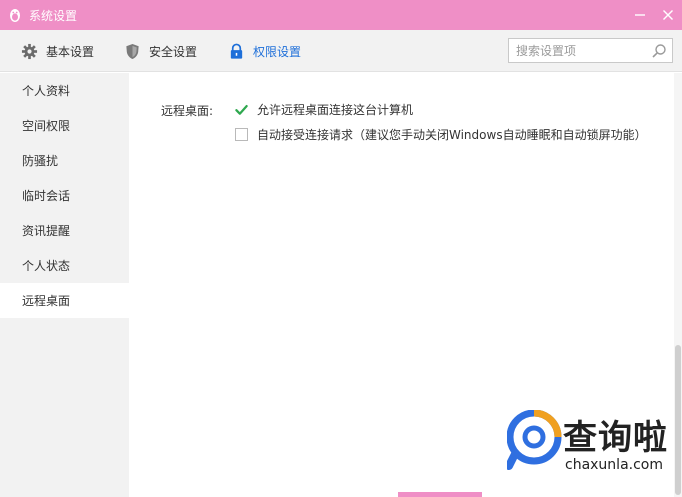 The image size is (682, 497). Describe the element at coordinates (335, 110) in the screenshot. I see `allow-remote-desktop-label: 允许远程桌面连接这台计算机` at that location.